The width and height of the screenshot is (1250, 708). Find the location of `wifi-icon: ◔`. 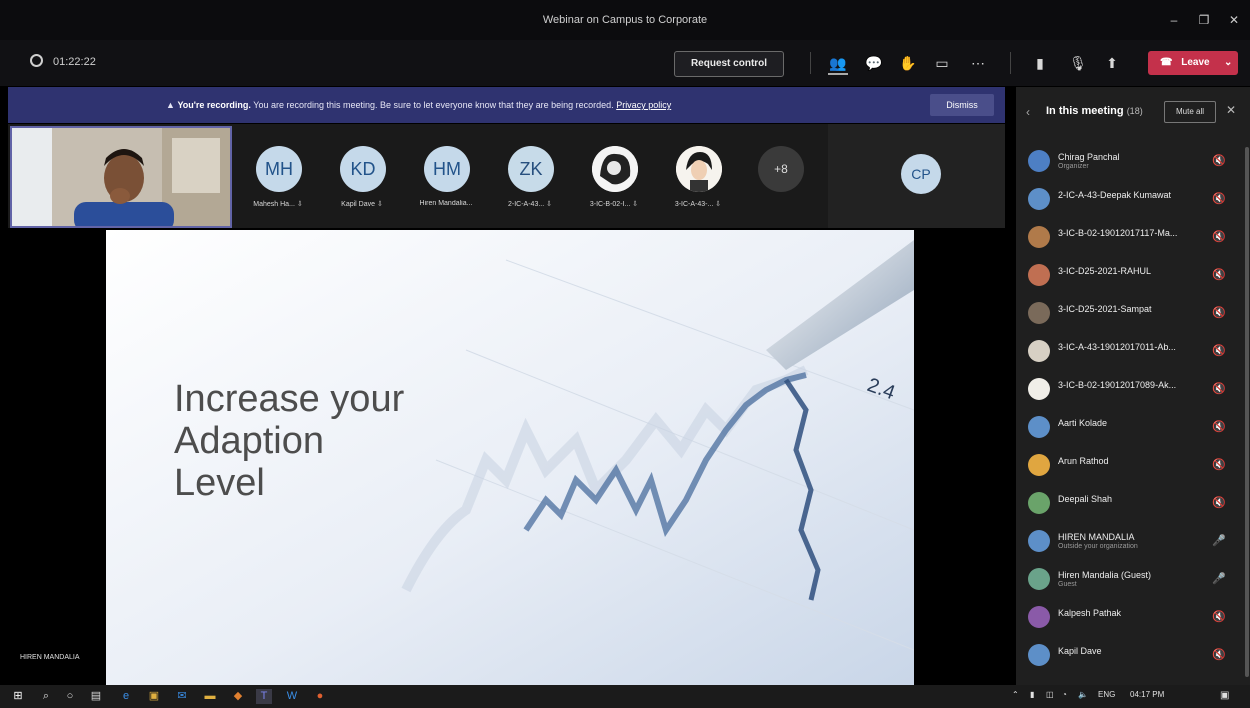

wifi-icon: ◔ is located at coordinates (1064, 694).